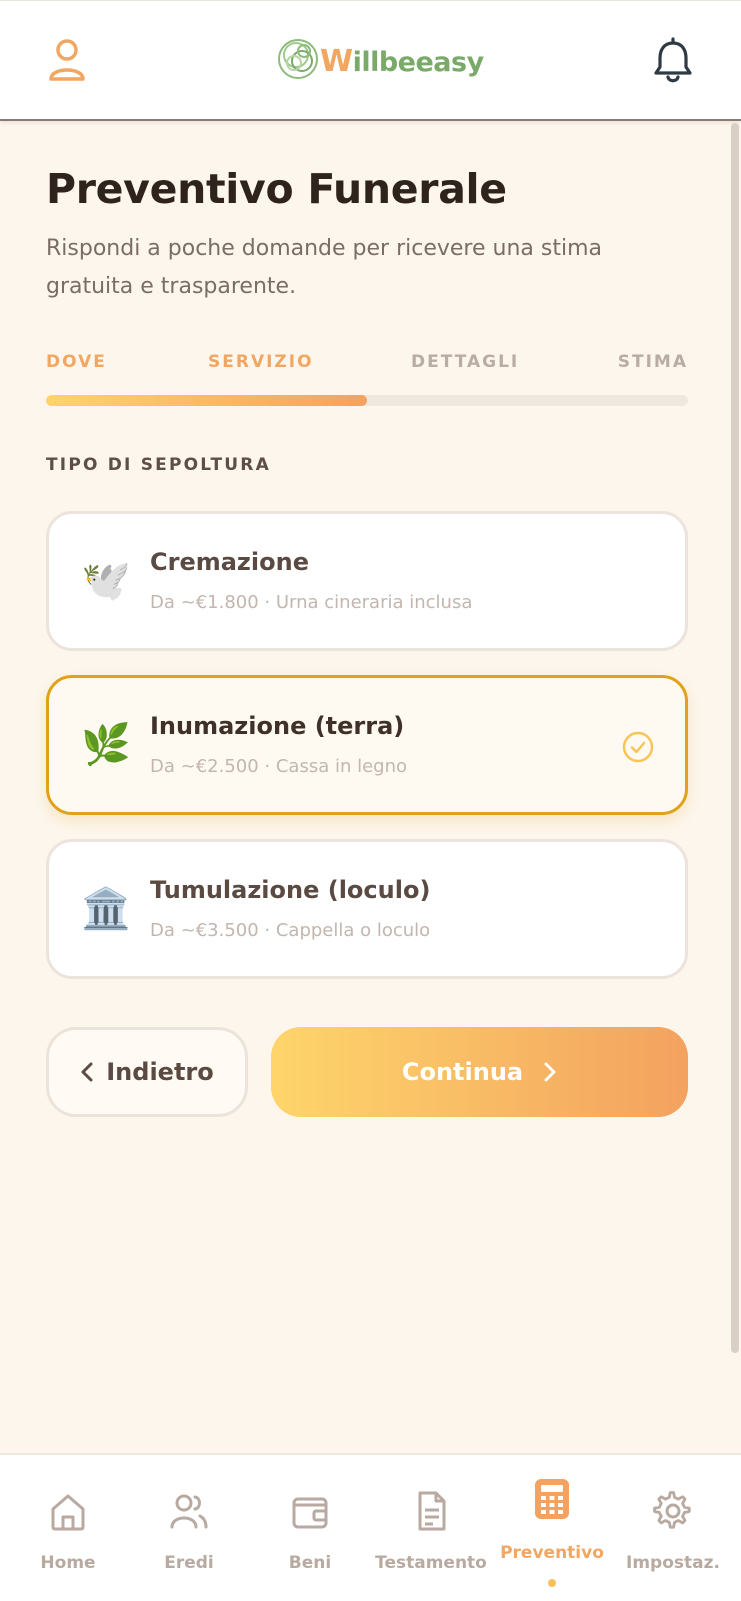  Describe the element at coordinates (189, 1563) in the screenshot. I see `nav-label: Eredi` at that location.